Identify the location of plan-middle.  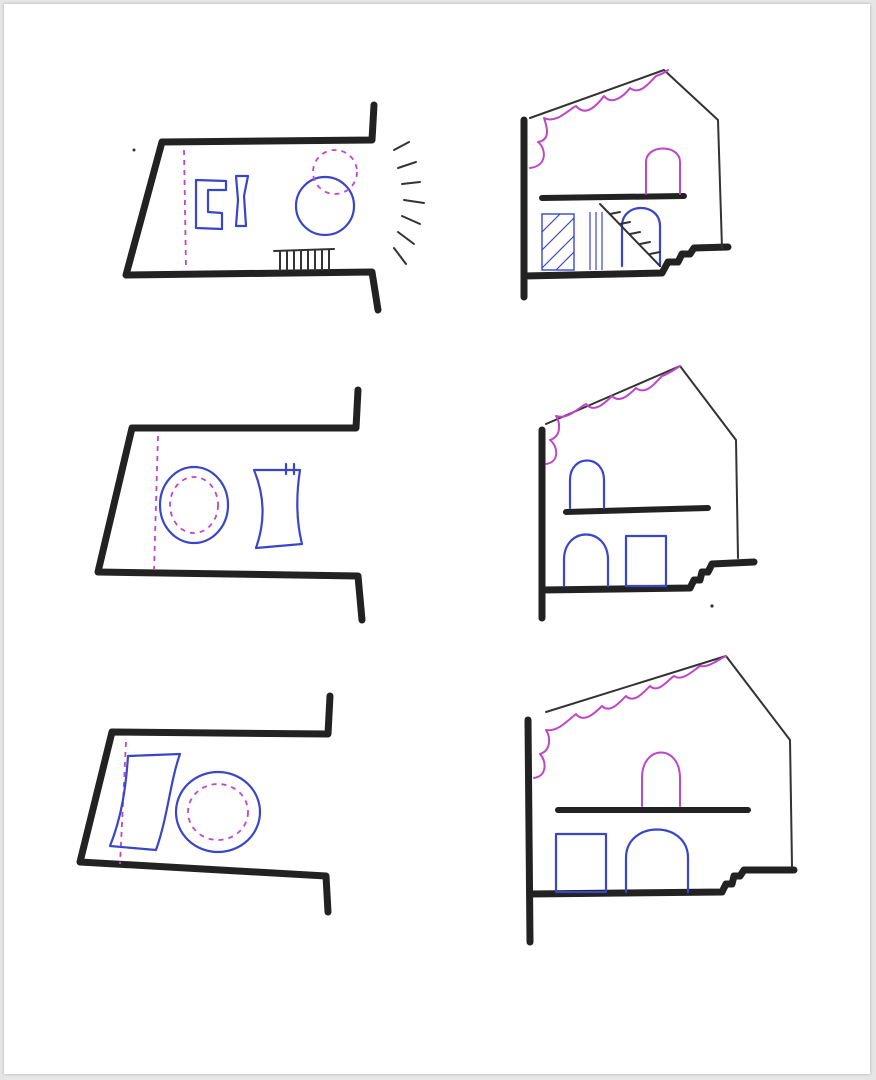
(230, 505).